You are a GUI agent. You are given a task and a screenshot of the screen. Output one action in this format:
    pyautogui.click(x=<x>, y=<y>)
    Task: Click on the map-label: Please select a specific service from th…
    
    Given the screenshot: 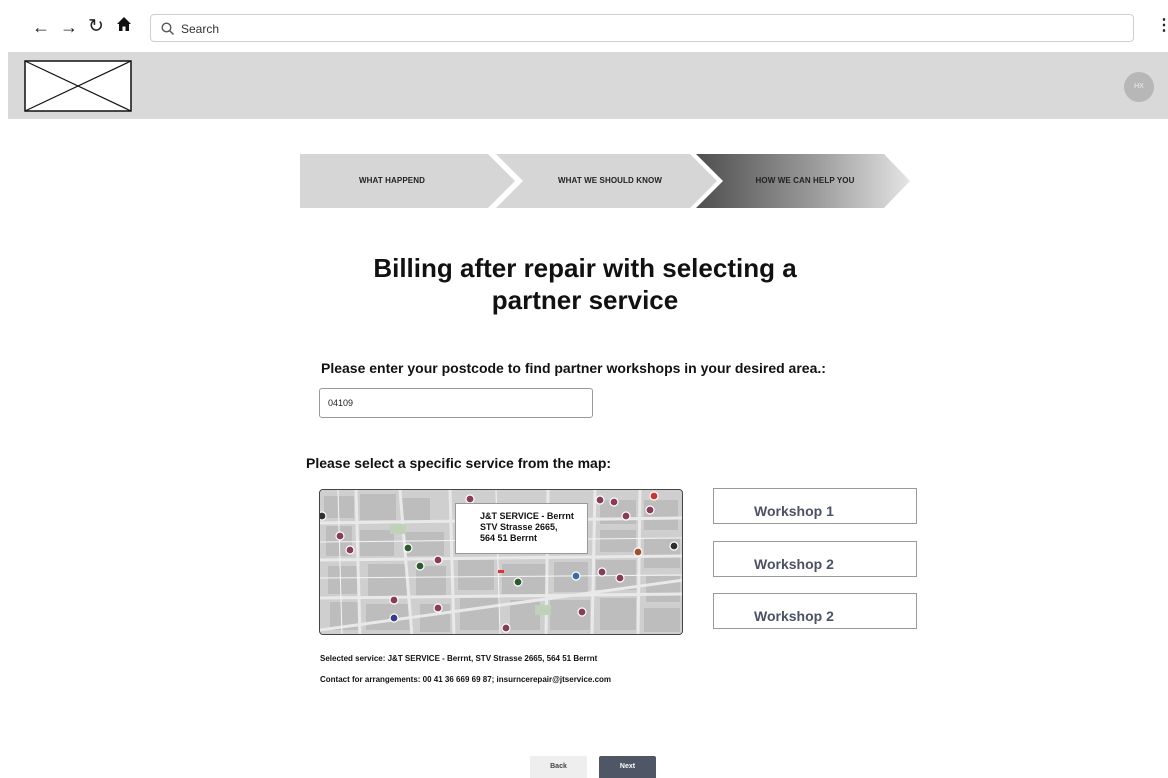 What is the action you would take?
    pyautogui.click(x=459, y=463)
    